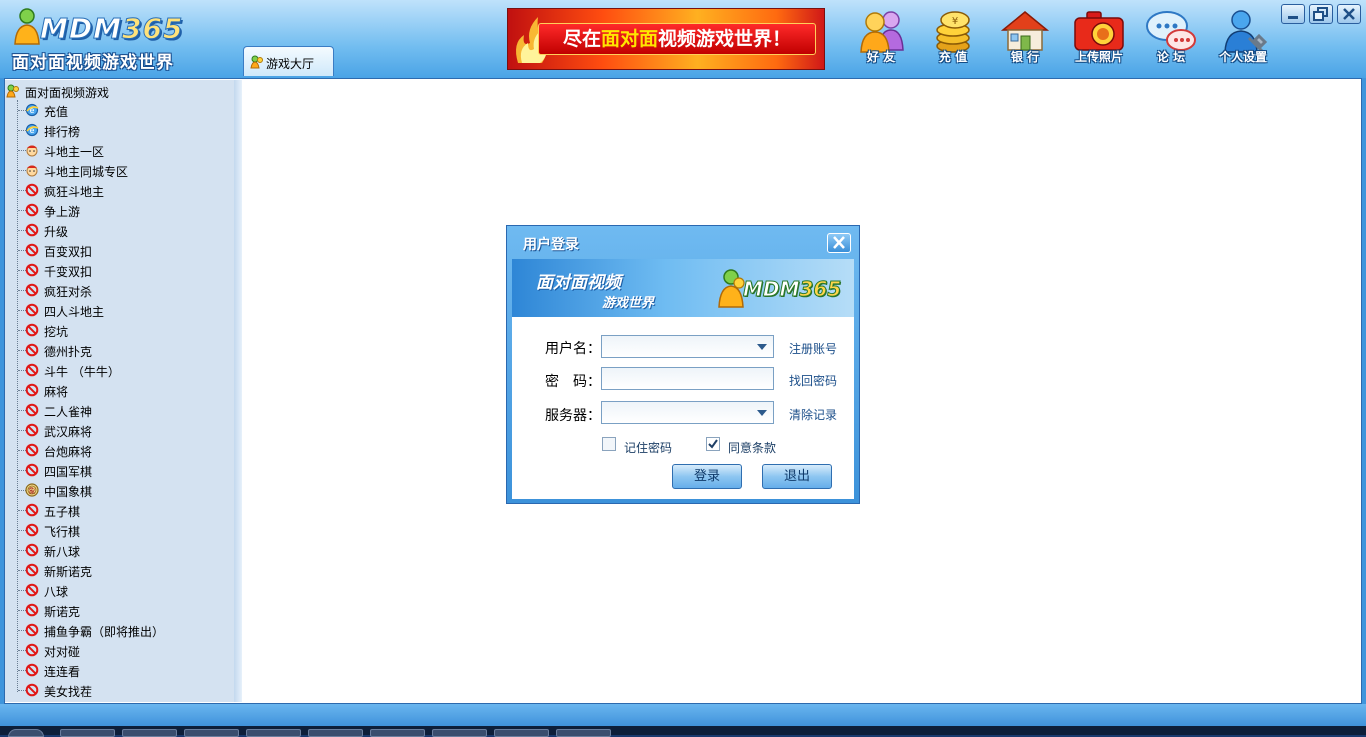 This screenshot has height=737, width=1366. Describe the element at coordinates (26, 733) in the screenshot. I see `taskbar-start-button` at that location.